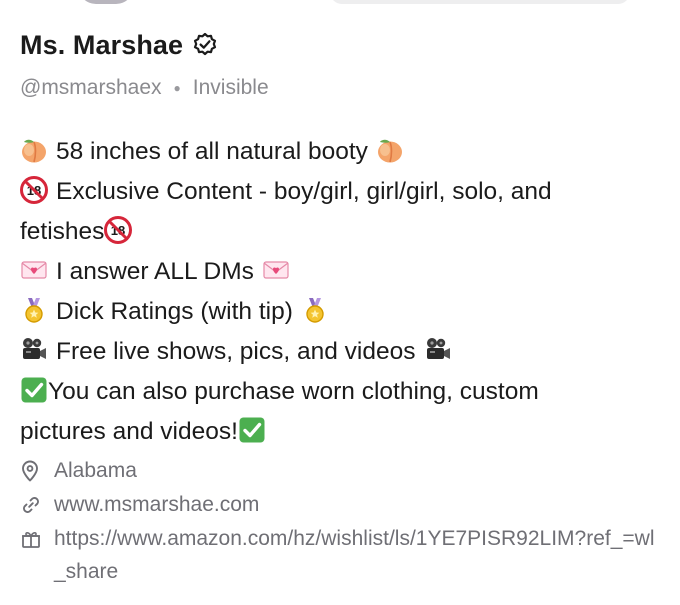 This screenshot has height=605, width=680. What do you see at coordinates (340, 7) in the screenshot?
I see `header-image-edge` at bounding box center [340, 7].